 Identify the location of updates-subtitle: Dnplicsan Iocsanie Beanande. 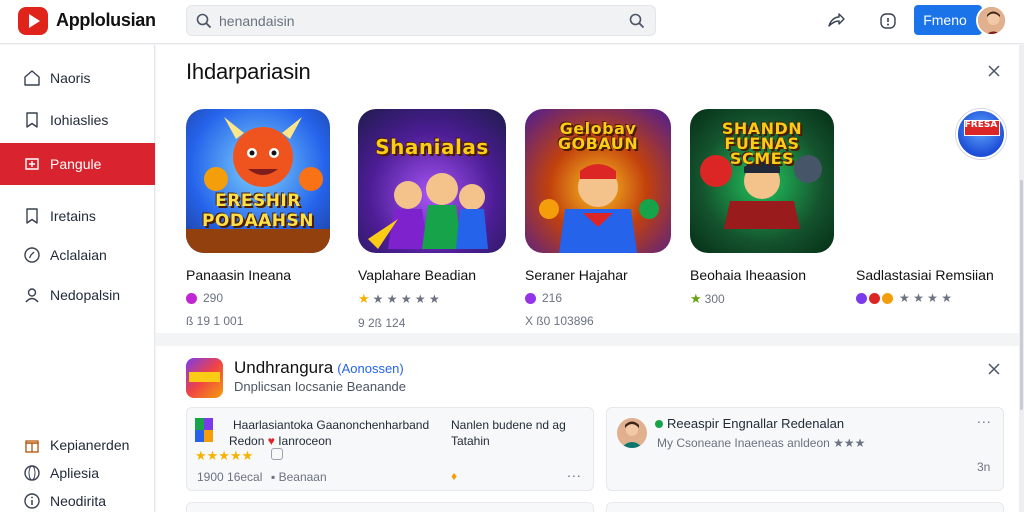
(320, 386).